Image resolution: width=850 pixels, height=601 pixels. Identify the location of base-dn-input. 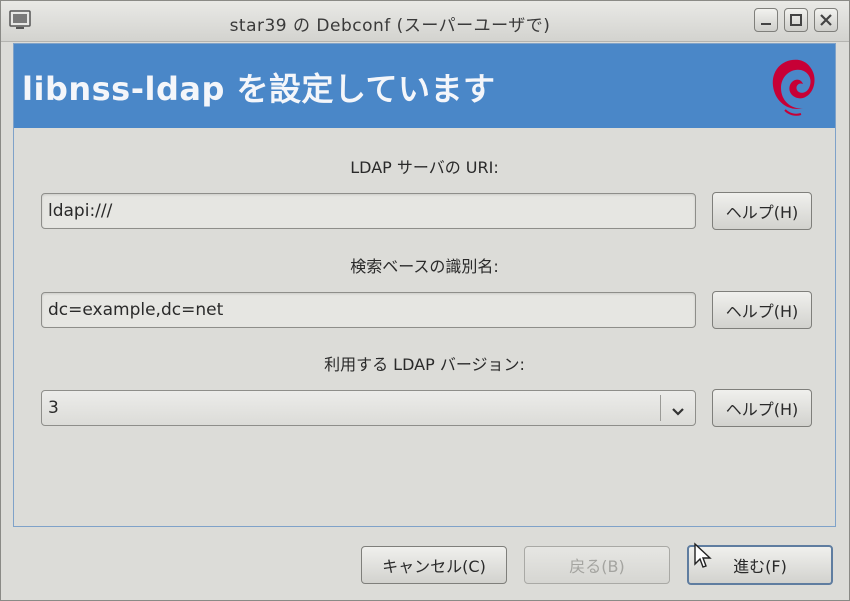
(368, 310).